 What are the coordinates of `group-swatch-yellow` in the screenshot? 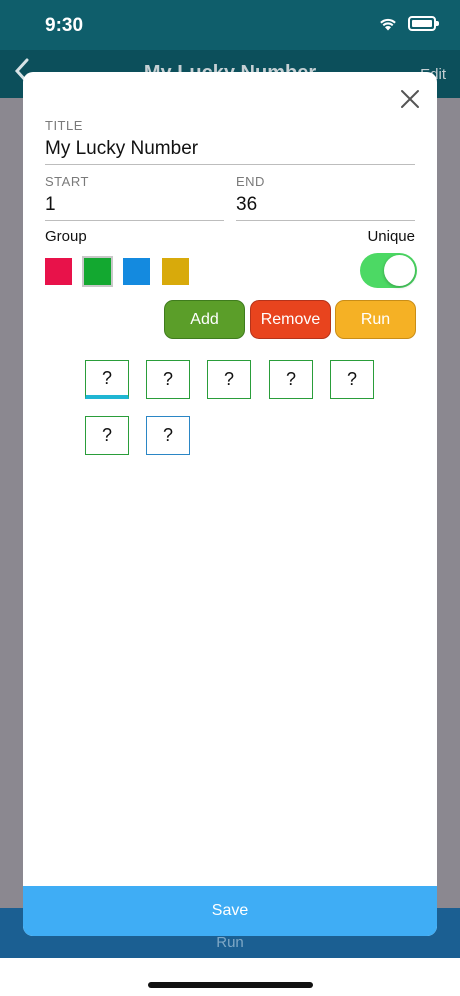 It's located at (175, 271).